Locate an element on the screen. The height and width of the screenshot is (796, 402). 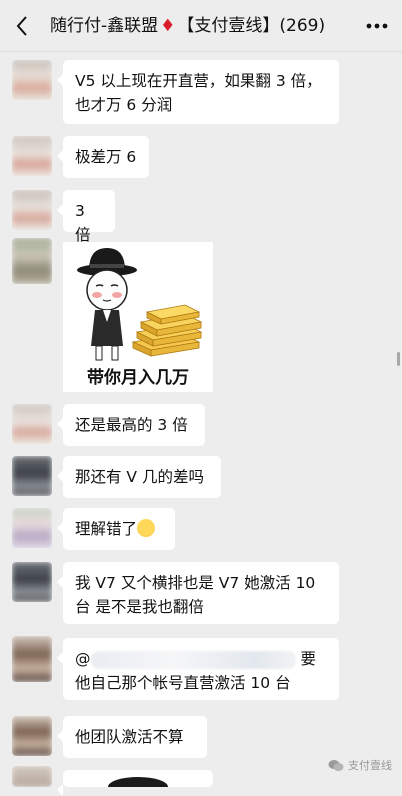
message-bubble: 理解错了 is located at coordinates (116, 529).